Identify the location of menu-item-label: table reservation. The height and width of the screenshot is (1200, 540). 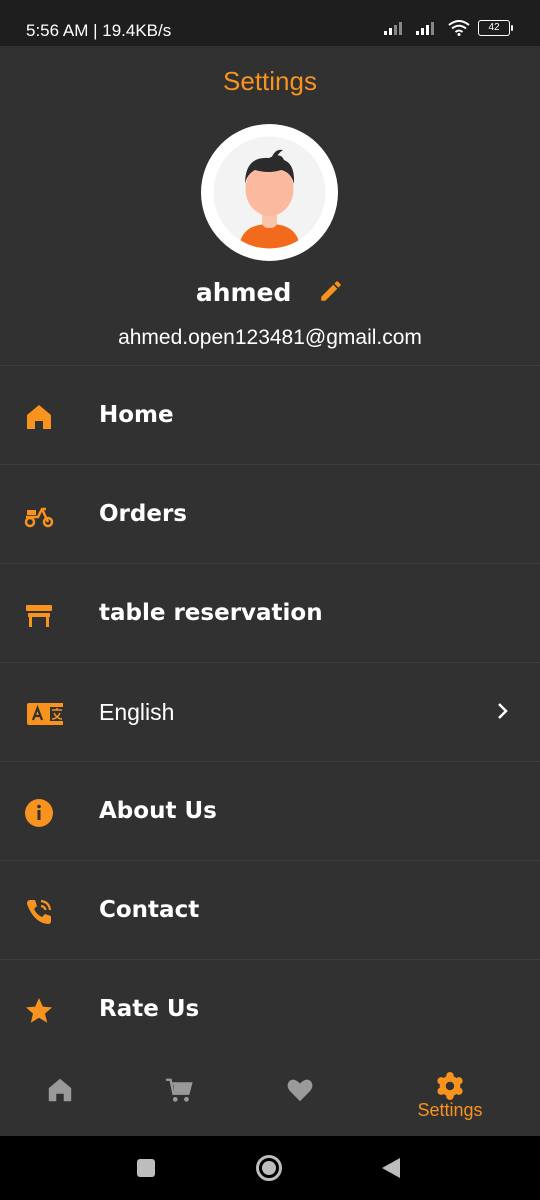
(211, 613).